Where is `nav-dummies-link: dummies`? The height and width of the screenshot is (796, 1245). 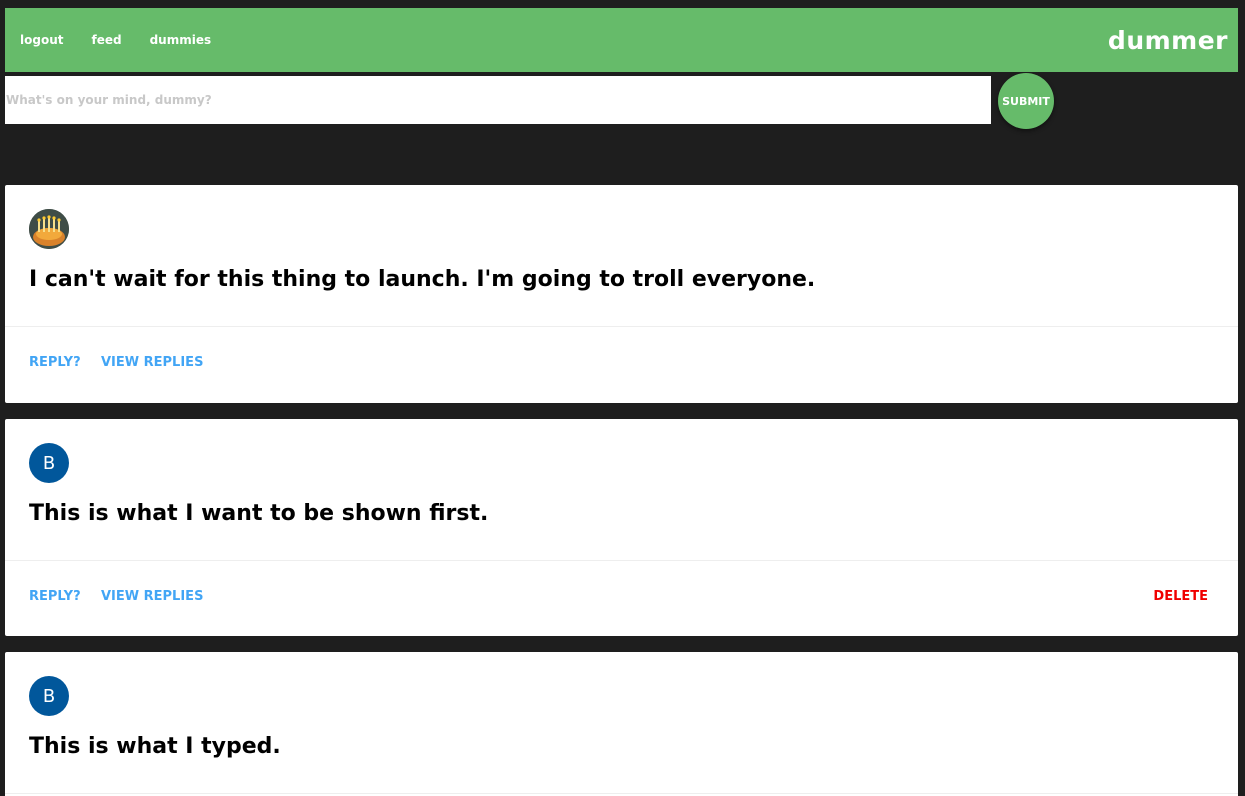
nav-dummies-link: dummies is located at coordinates (181, 40).